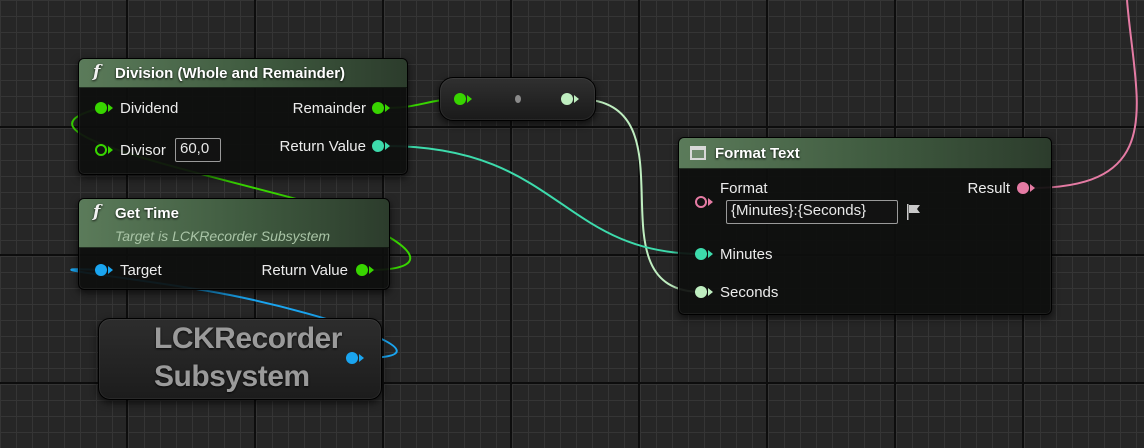 This screenshot has width=1144, height=448. Describe the element at coordinates (329, 108) in the screenshot. I see `remainder-pin-label: Remainder` at that location.